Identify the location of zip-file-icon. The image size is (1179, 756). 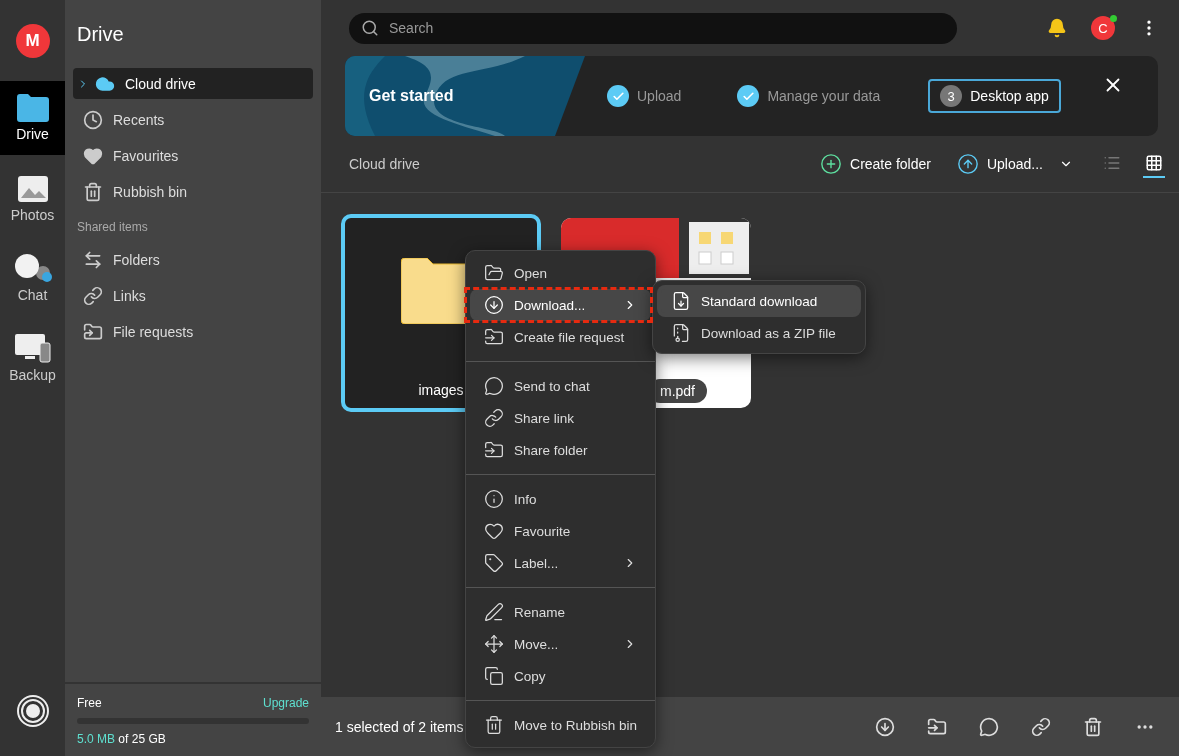
(681, 333).